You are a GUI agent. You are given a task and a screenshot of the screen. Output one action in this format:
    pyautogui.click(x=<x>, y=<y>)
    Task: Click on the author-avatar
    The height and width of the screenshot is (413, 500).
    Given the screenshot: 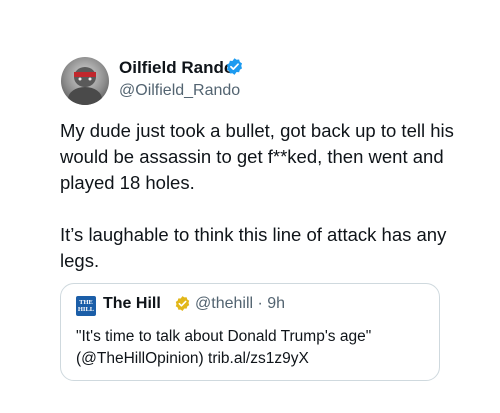 What is the action you would take?
    pyautogui.click(x=85, y=81)
    